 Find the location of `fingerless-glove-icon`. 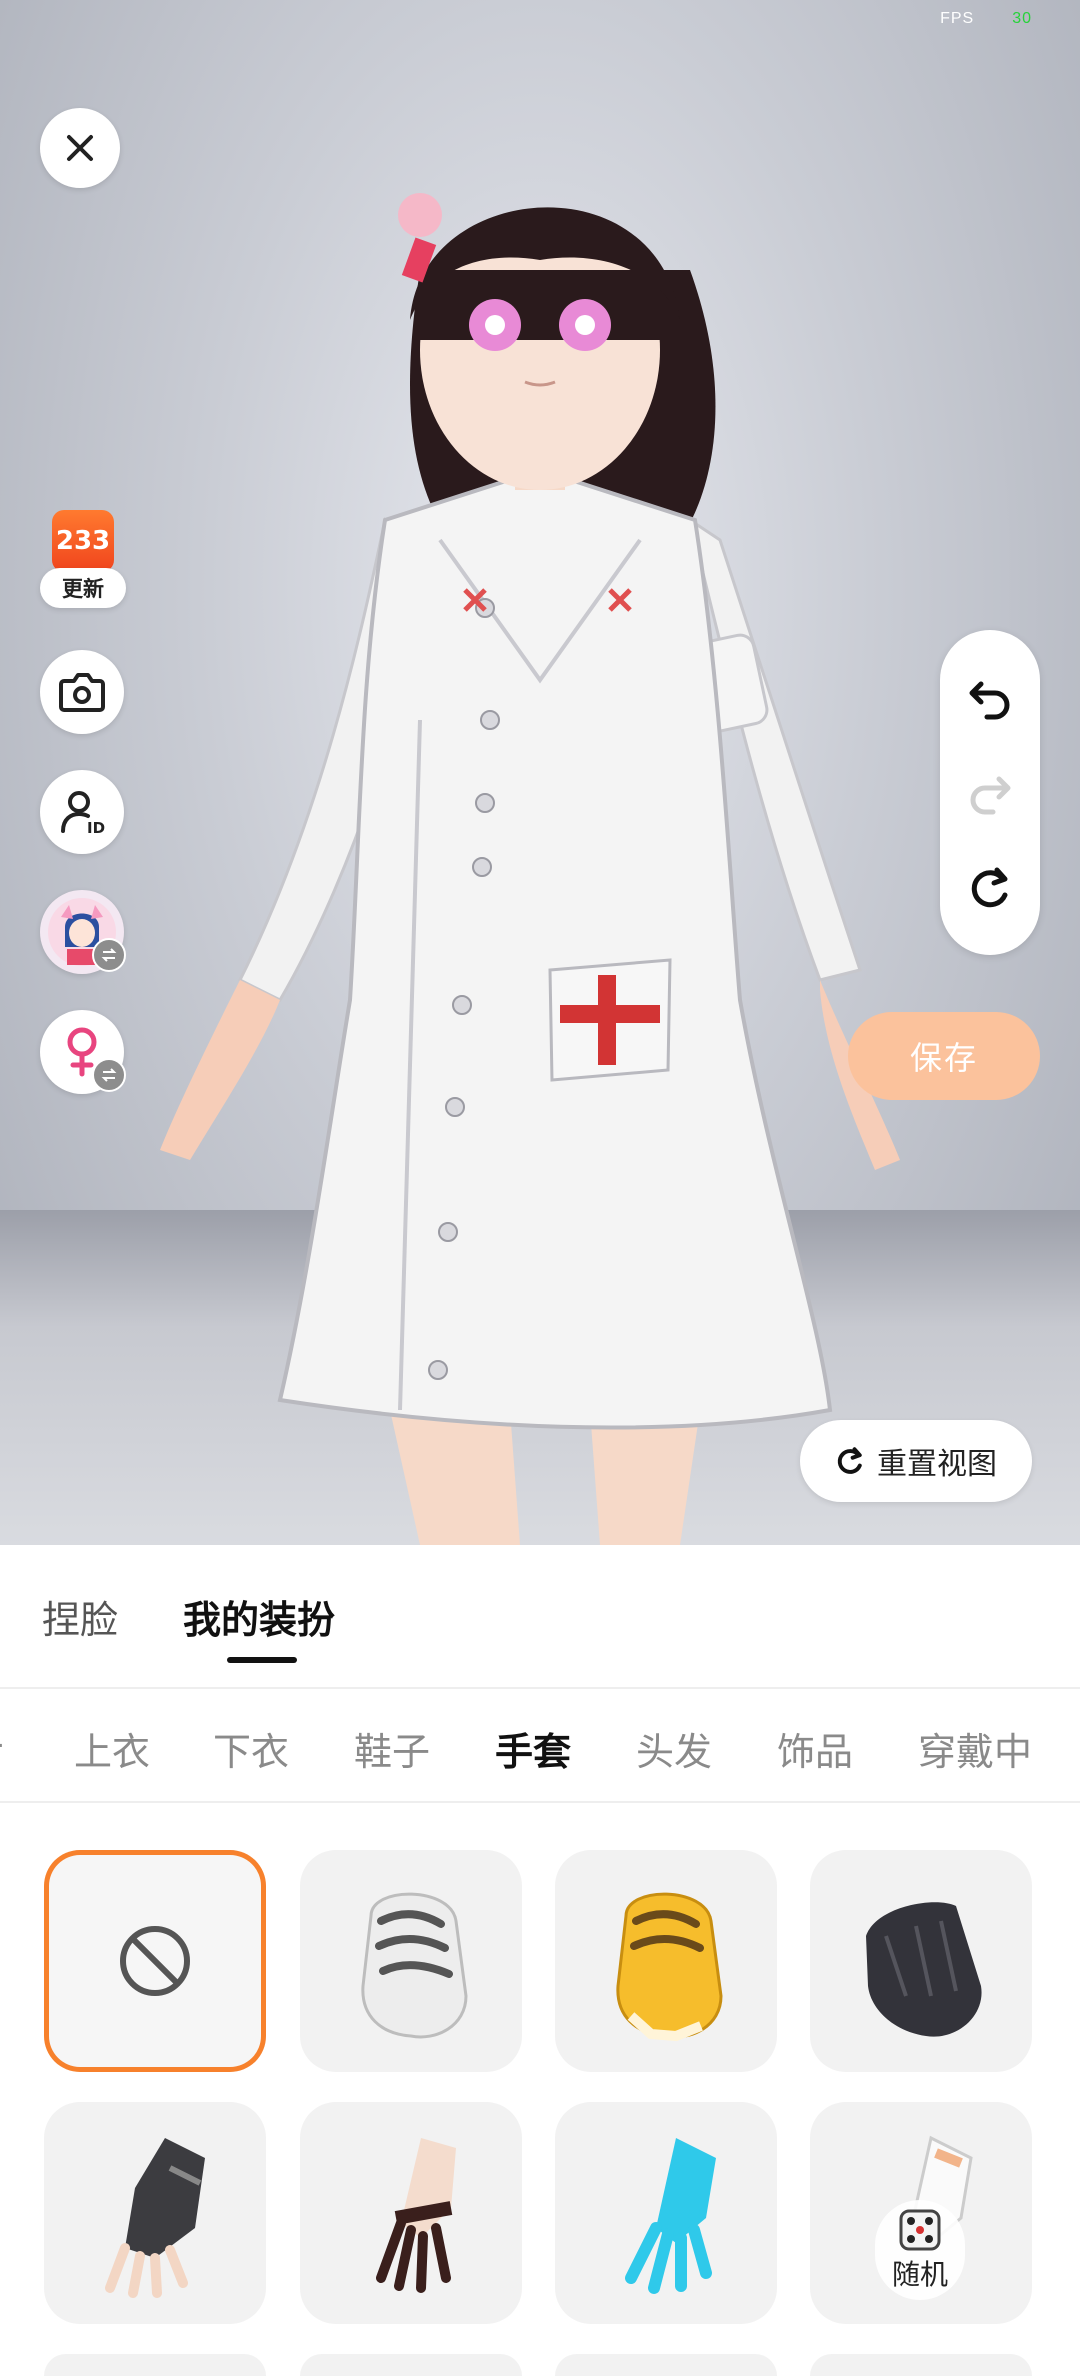

fingerless-glove-icon is located at coordinates (155, 2218).